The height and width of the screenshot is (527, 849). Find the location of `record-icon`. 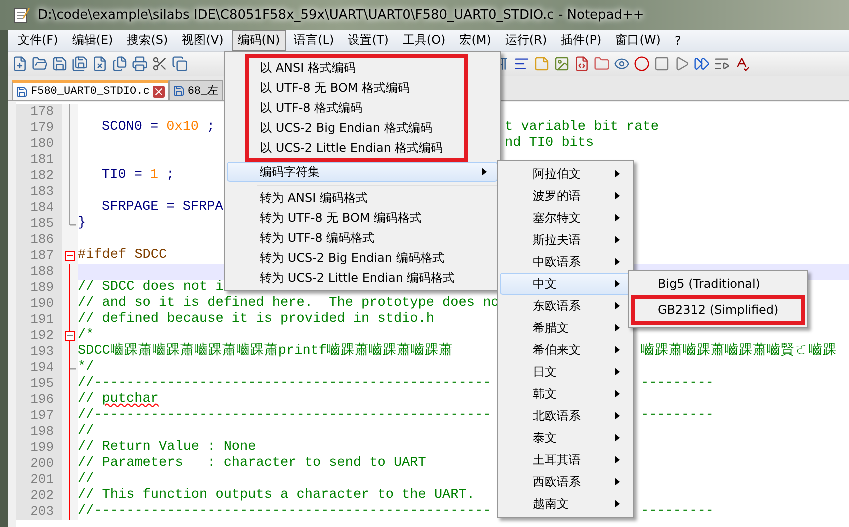

record-icon is located at coordinates (642, 64).